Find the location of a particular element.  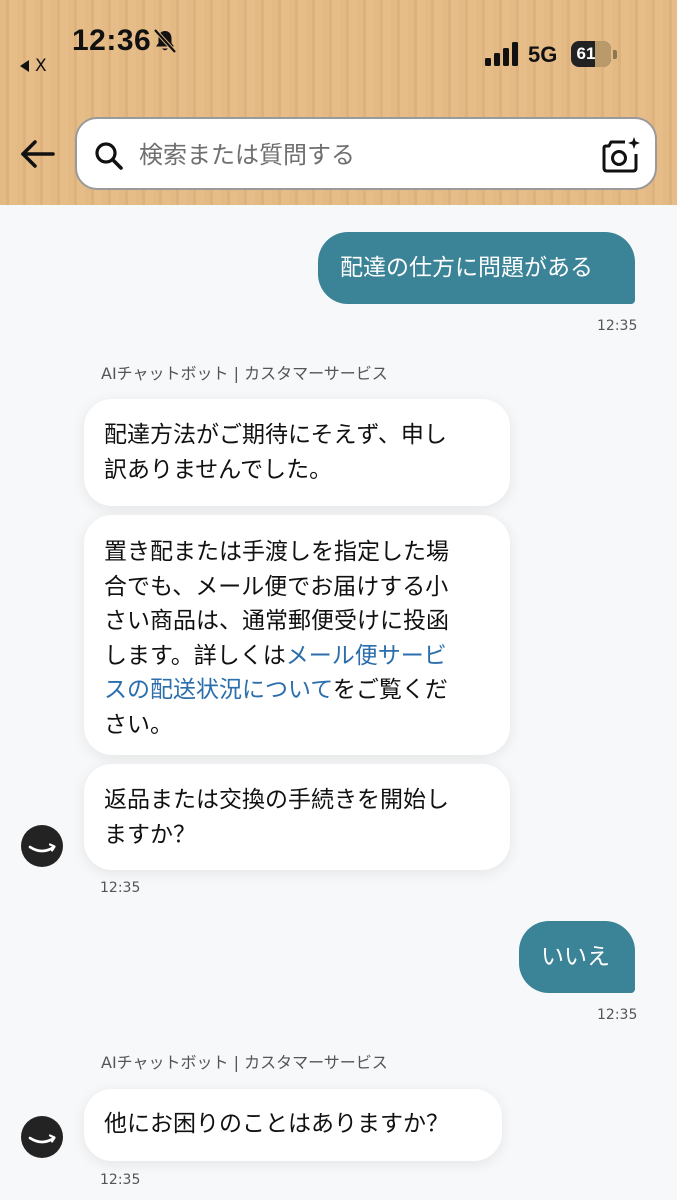

bot-message-bubble: 配達方法がご期待にそえず、申し 訳ありませんでした。 is located at coordinates (297, 452).